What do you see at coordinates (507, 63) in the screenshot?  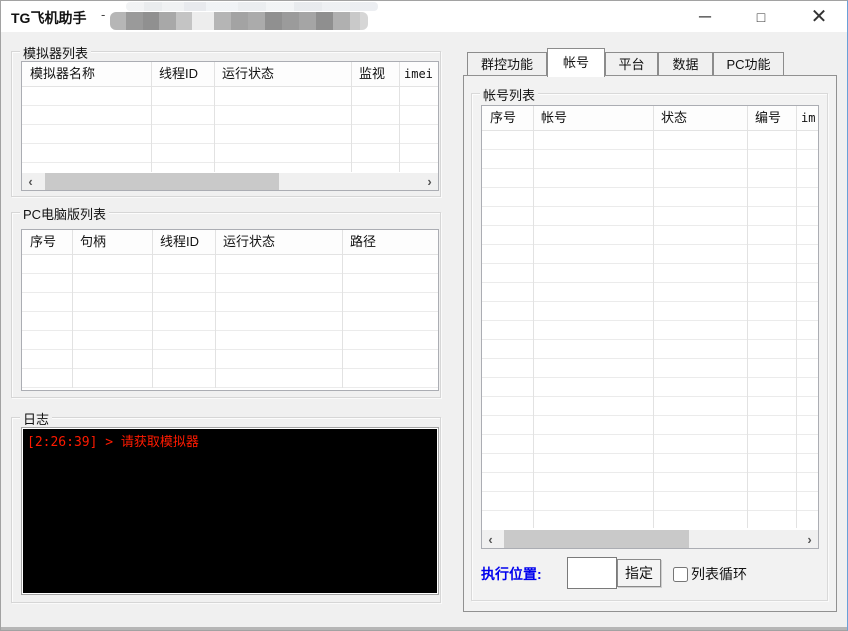 I see `tab-group-control: 群控功能` at bounding box center [507, 63].